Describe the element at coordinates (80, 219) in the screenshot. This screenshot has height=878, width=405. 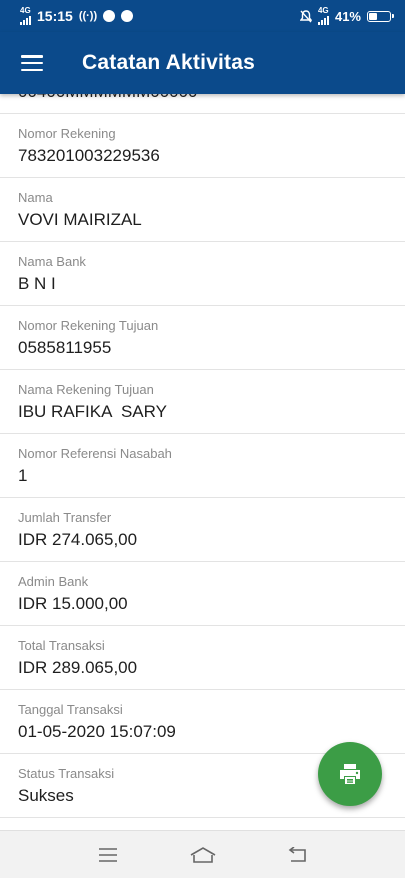
I see `detail-value: VOVI MAIRIZAL` at that location.